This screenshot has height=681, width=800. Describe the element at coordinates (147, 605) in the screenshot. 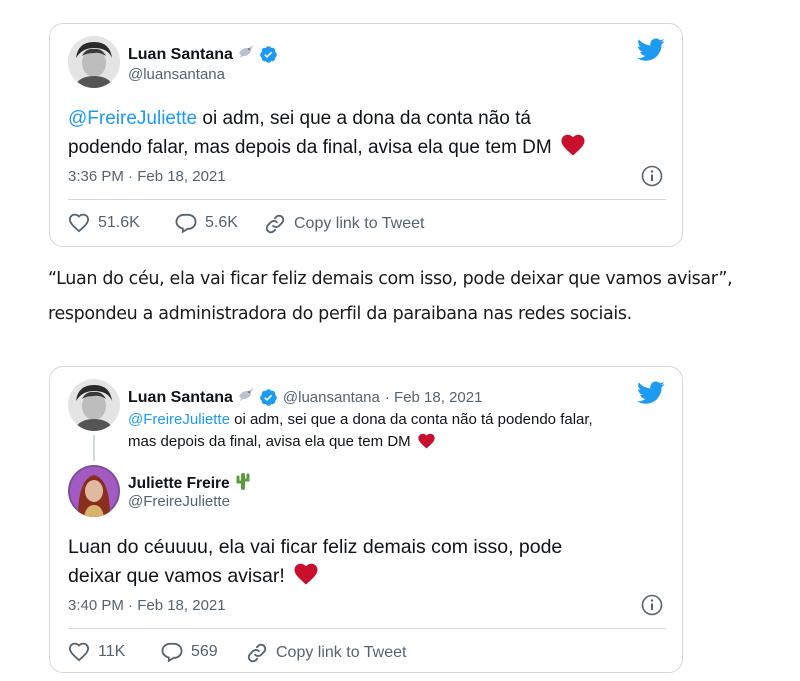

I see `tweet-timestamp: 3:40 PM · Feb 18, 2021` at that location.